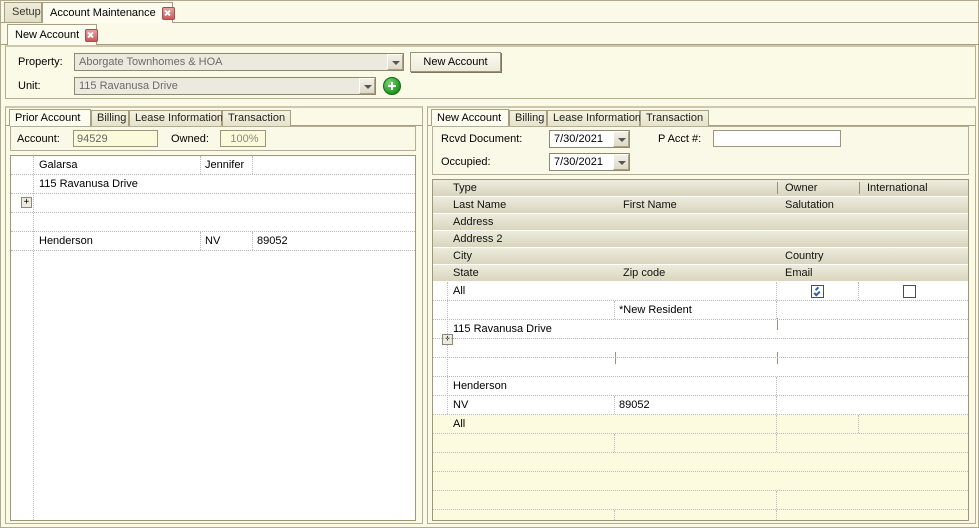  Describe the element at coordinates (334, 165) in the screenshot. I see `cell-extra` at that location.